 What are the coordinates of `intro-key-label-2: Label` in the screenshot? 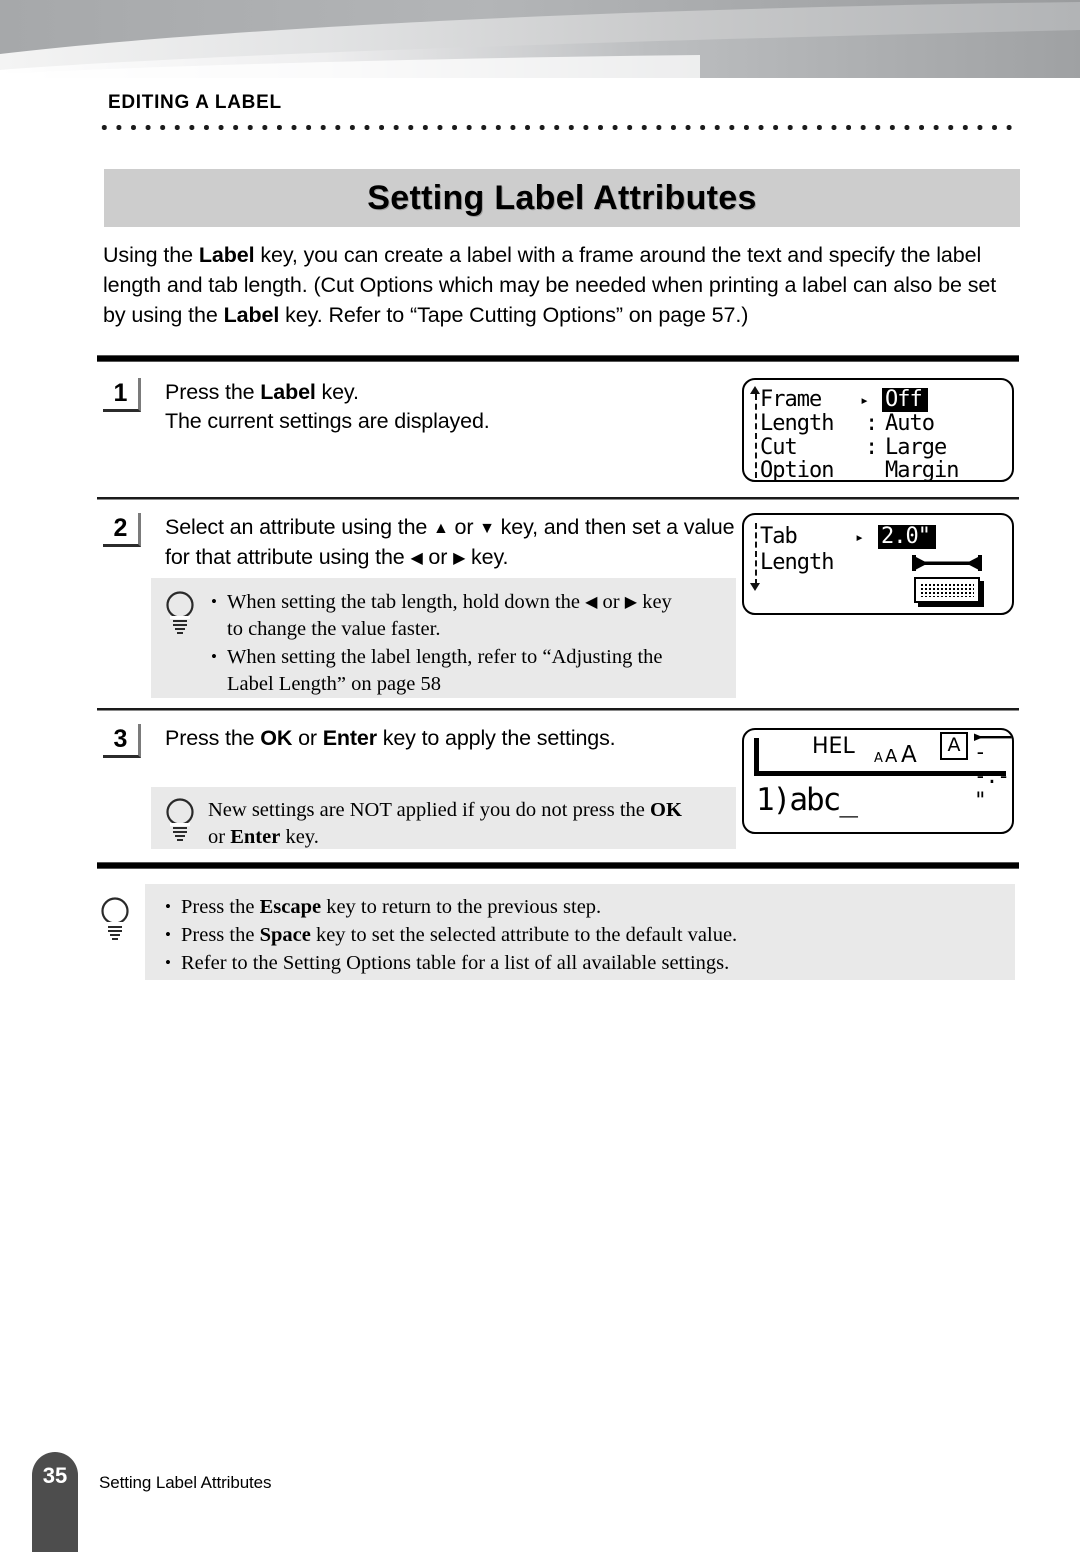 It's located at (251, 315).